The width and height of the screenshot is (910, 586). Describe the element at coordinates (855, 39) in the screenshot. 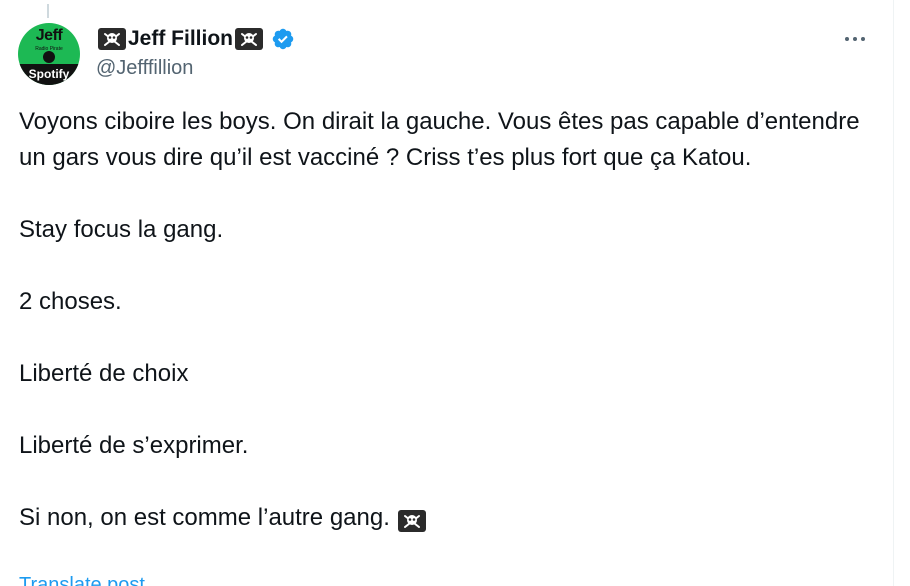

I see `more-options-icon` at that location.